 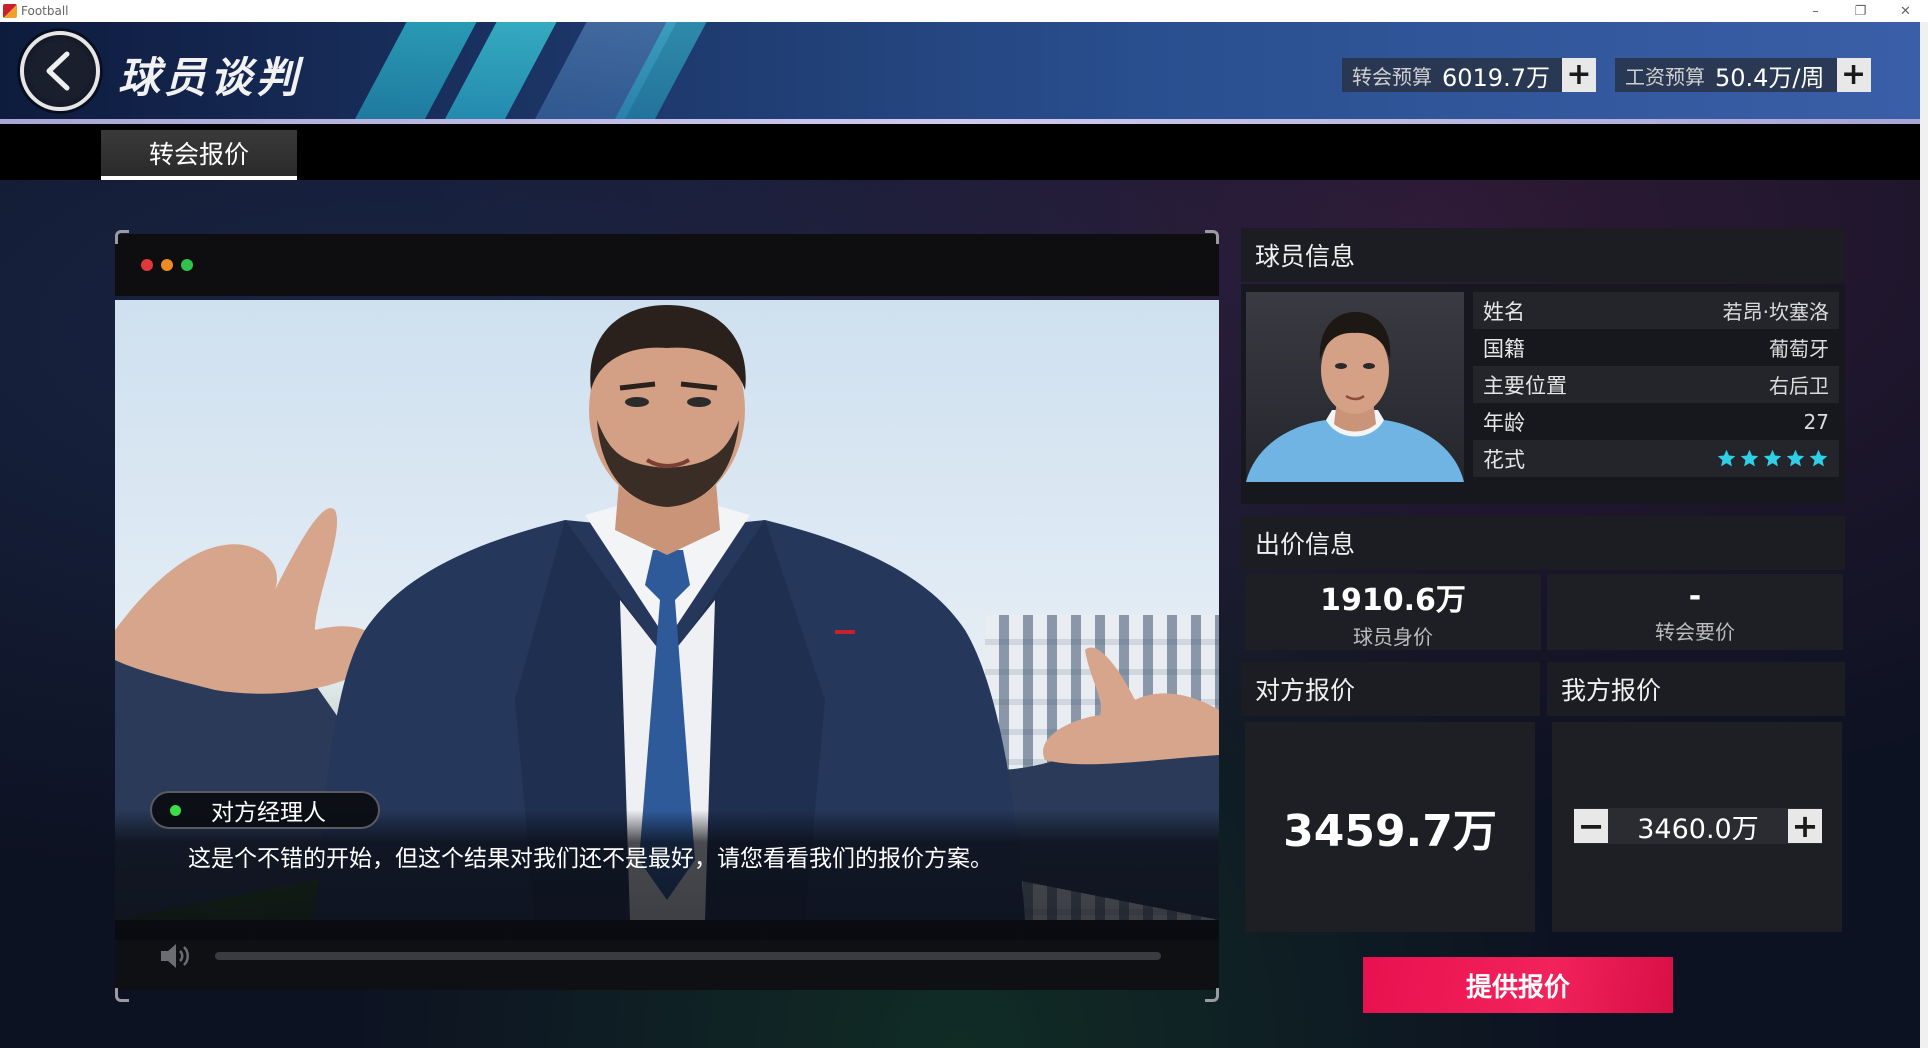 I want to click on skill-stars, so click(x=1772, y=458).